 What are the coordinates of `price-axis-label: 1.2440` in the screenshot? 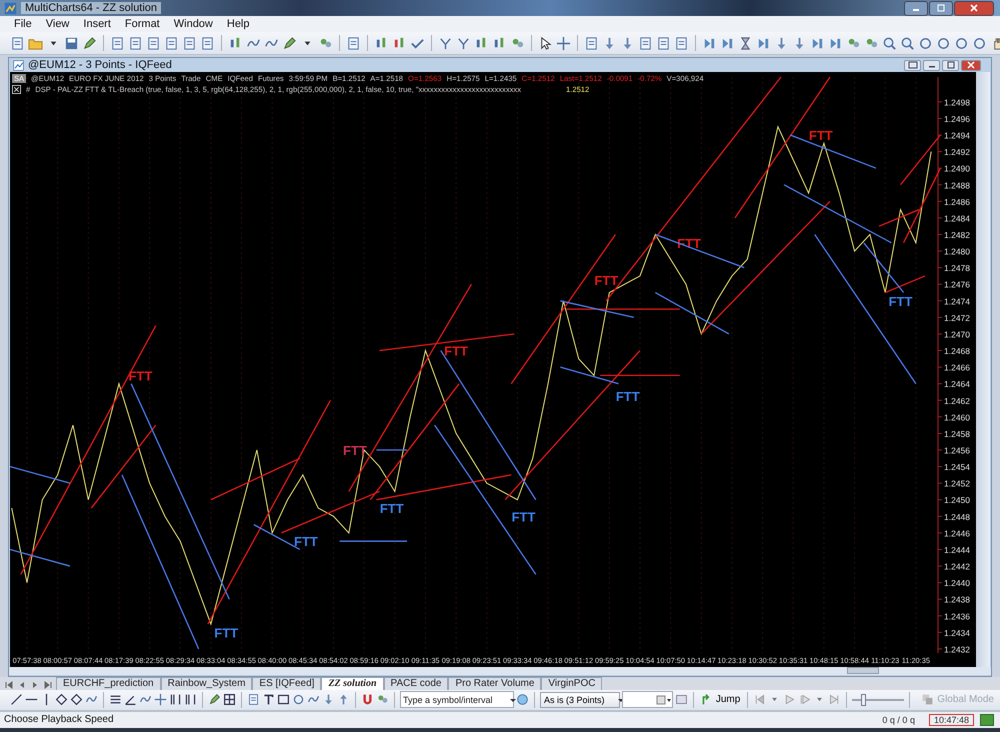 It's located at (957, 583).